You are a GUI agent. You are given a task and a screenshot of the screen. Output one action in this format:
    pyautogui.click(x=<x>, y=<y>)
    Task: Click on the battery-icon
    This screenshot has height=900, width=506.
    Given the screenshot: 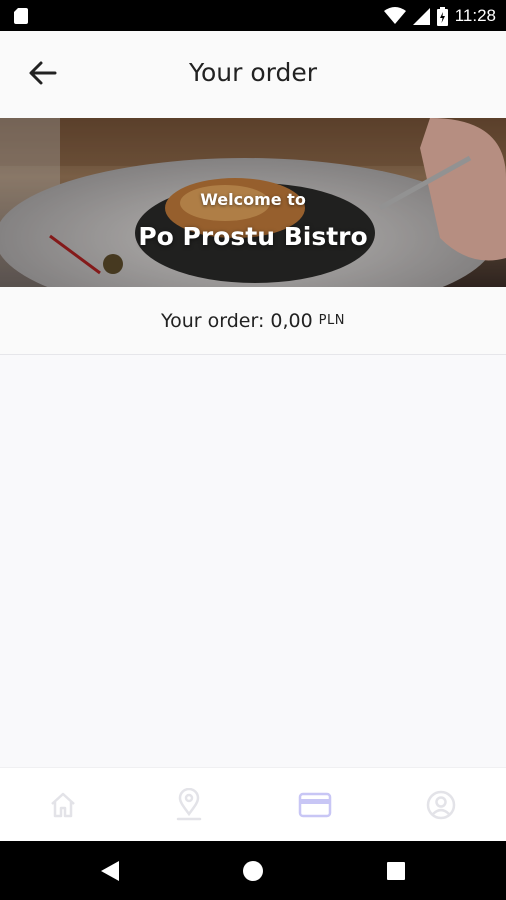 What is the action you would take?
    pyautogui.click(x=442, y=16)
    